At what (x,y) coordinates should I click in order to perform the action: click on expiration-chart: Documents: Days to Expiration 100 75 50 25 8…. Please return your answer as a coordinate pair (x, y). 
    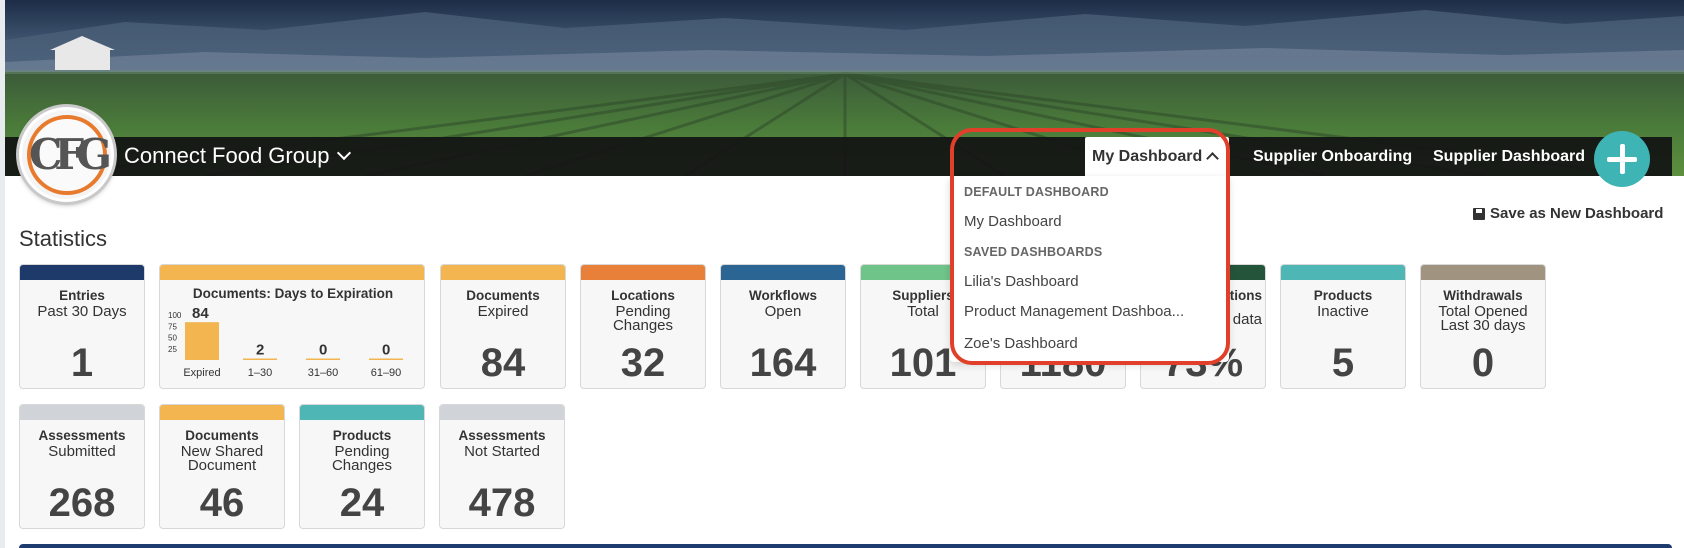
    Looking at the image, I should click on (292, 334).